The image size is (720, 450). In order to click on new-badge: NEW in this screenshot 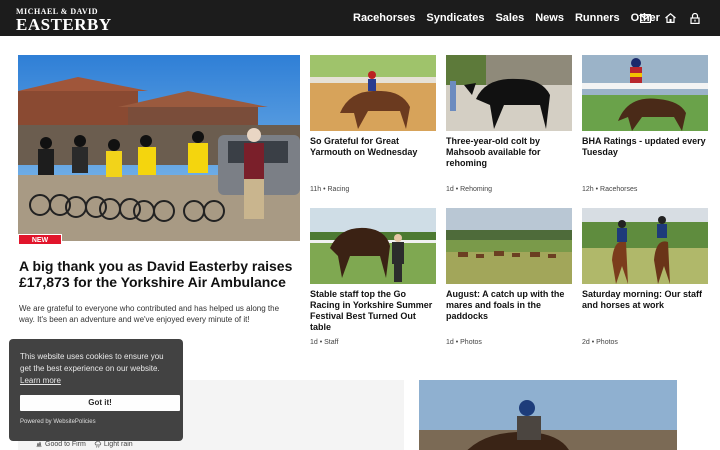, I will do `click(40, 239)`.